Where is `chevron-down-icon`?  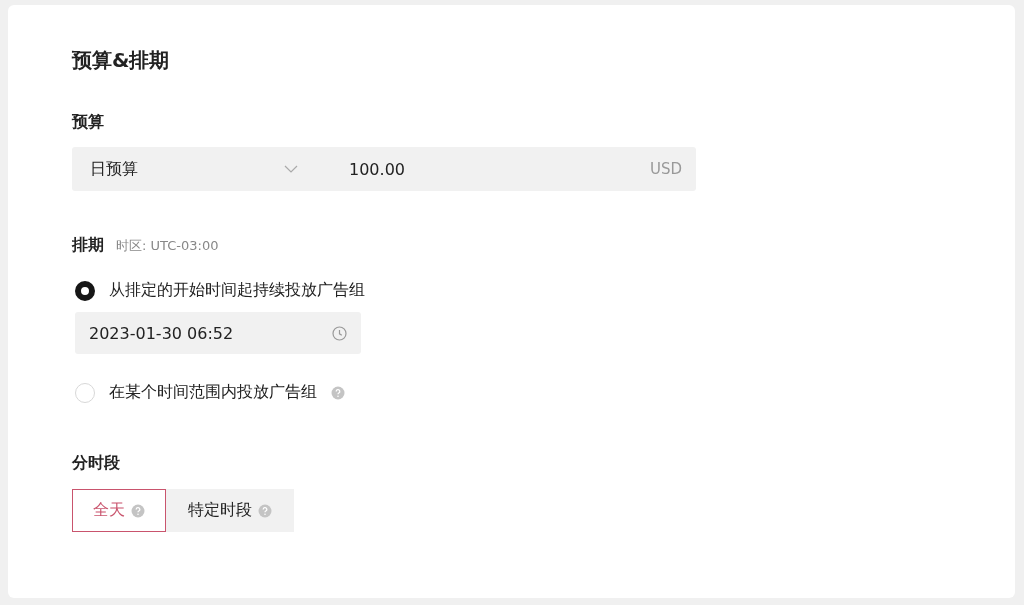
chevron-down-icon is located at coordinates (291, 169).